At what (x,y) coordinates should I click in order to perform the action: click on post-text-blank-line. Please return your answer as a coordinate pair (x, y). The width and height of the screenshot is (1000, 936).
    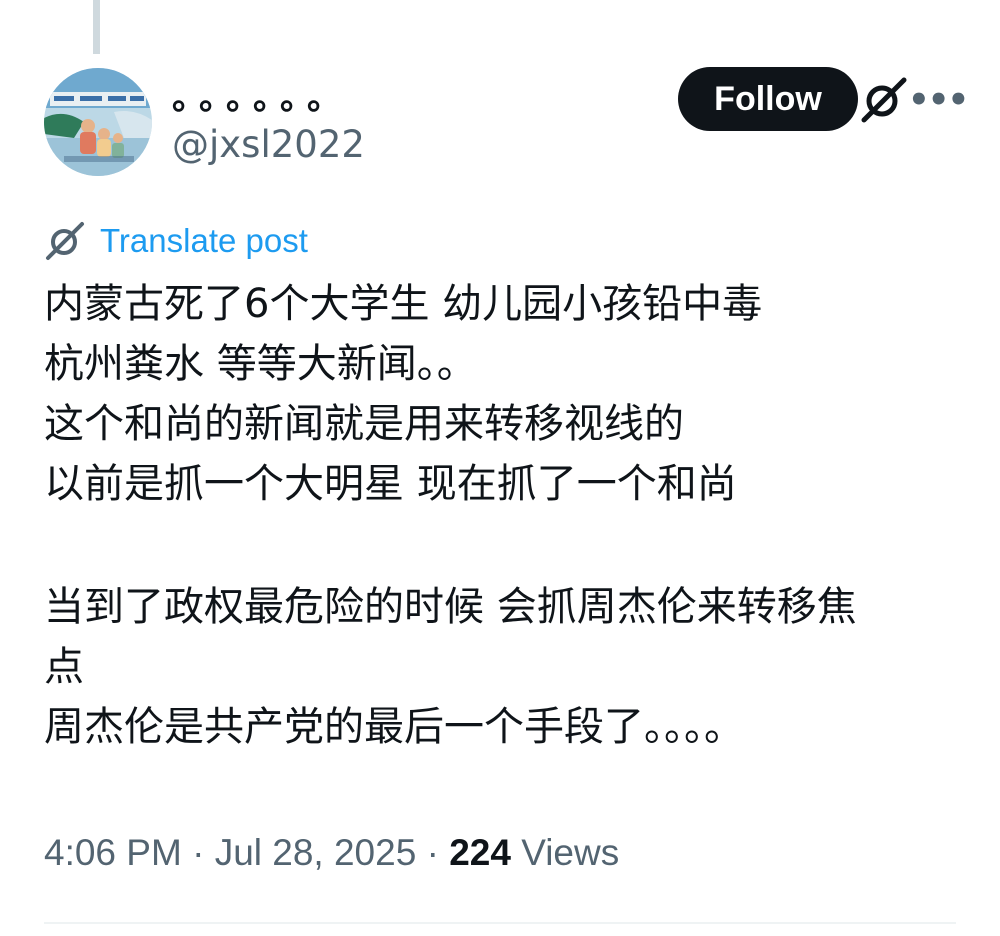
    Looking at the image, I should click on (504, 545).